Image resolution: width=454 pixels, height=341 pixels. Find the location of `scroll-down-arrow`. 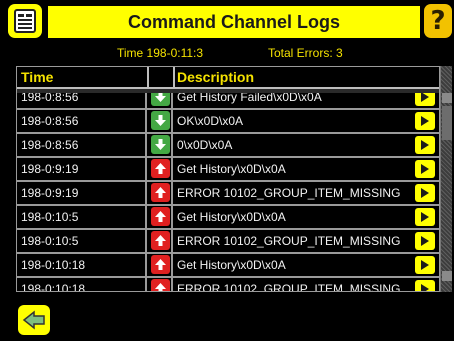

scroll-down-arrow is located at coordinates (447, 276).